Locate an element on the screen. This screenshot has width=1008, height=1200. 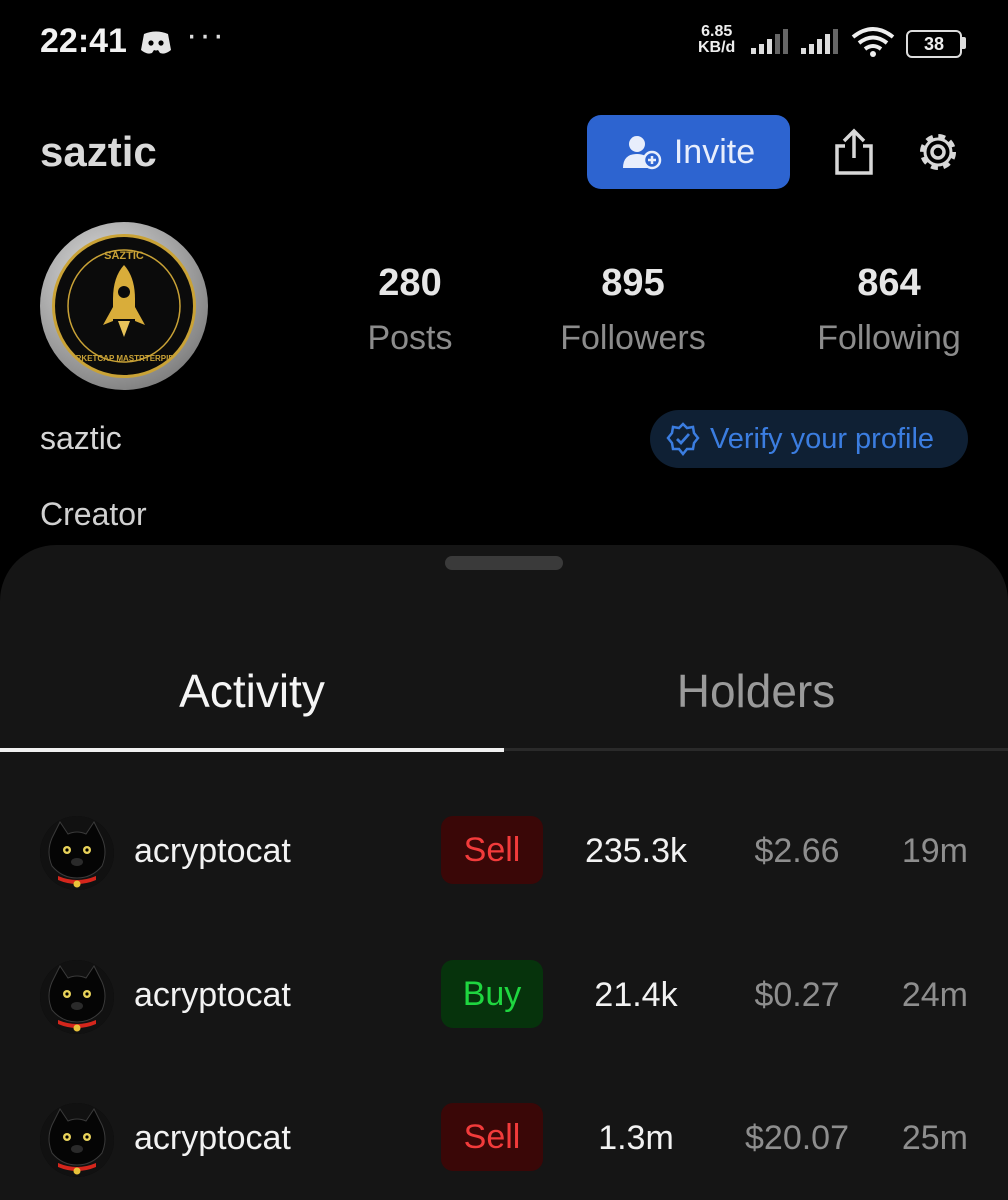
tab-activity: Activity is located at coordinates (252, 691).